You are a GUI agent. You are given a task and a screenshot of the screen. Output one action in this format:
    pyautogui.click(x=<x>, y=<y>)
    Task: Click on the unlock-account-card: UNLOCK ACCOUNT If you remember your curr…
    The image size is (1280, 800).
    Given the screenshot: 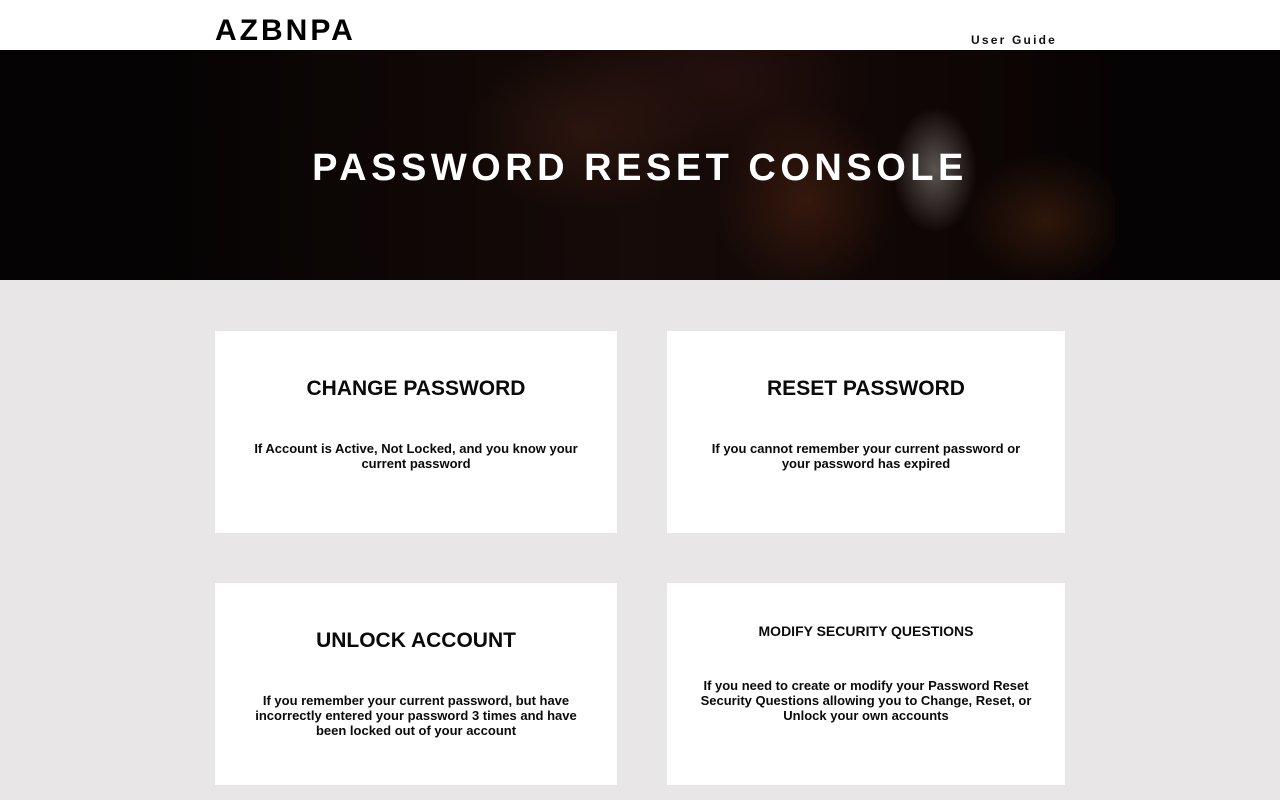 What is the action you would take?
    pyautogui.click(x=416, y=684)
    